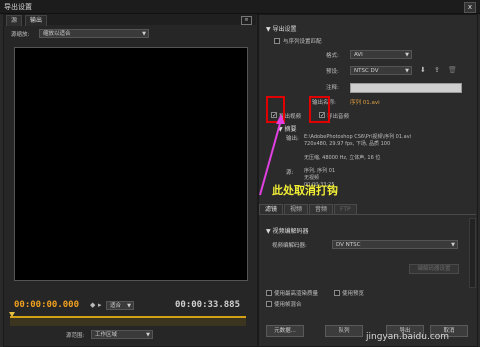 The height and width of the screenshot is (347, 480). What do you see at coordinates (342, 158) in the screenshot?
I see `summary-output-line: 无压缩, 48000 Hz, 立体声, 16 位` at bounding box center [342, 158].